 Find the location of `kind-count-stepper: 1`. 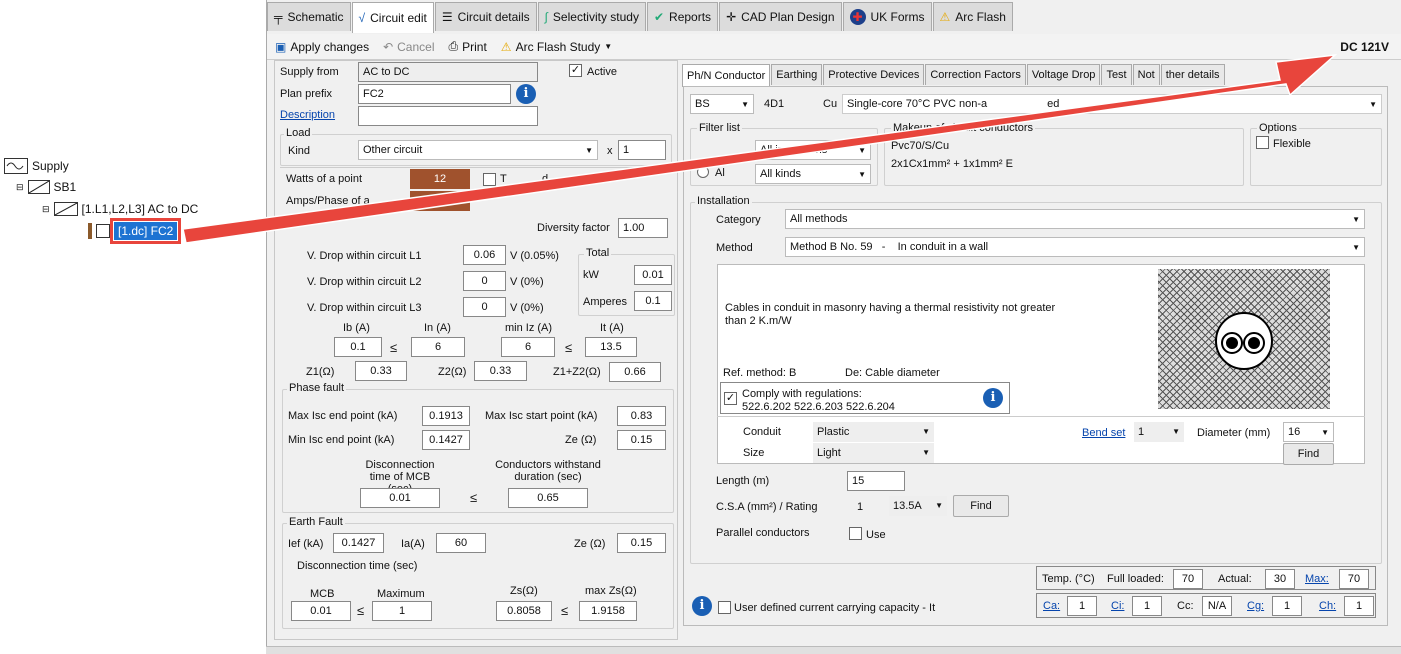

kind-count-stepper: 1 is located at coordinates (642, 150).